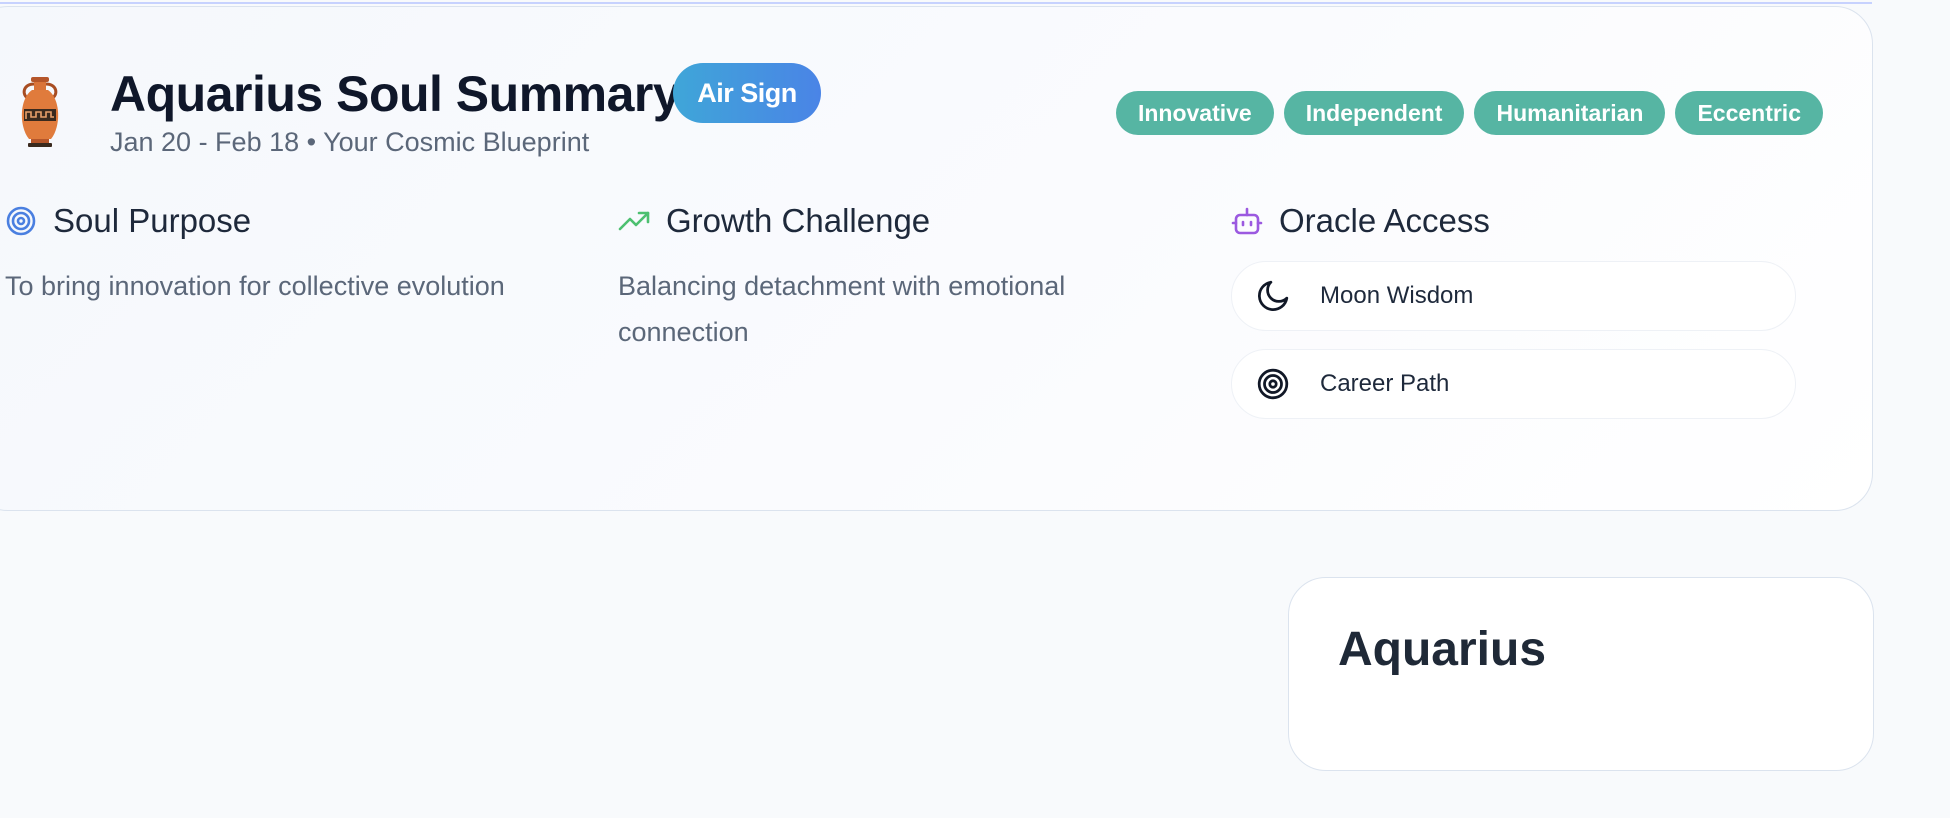 This screenshot has height=818, width=1950. I want to click on trending-up-icon, so click(634, 221).